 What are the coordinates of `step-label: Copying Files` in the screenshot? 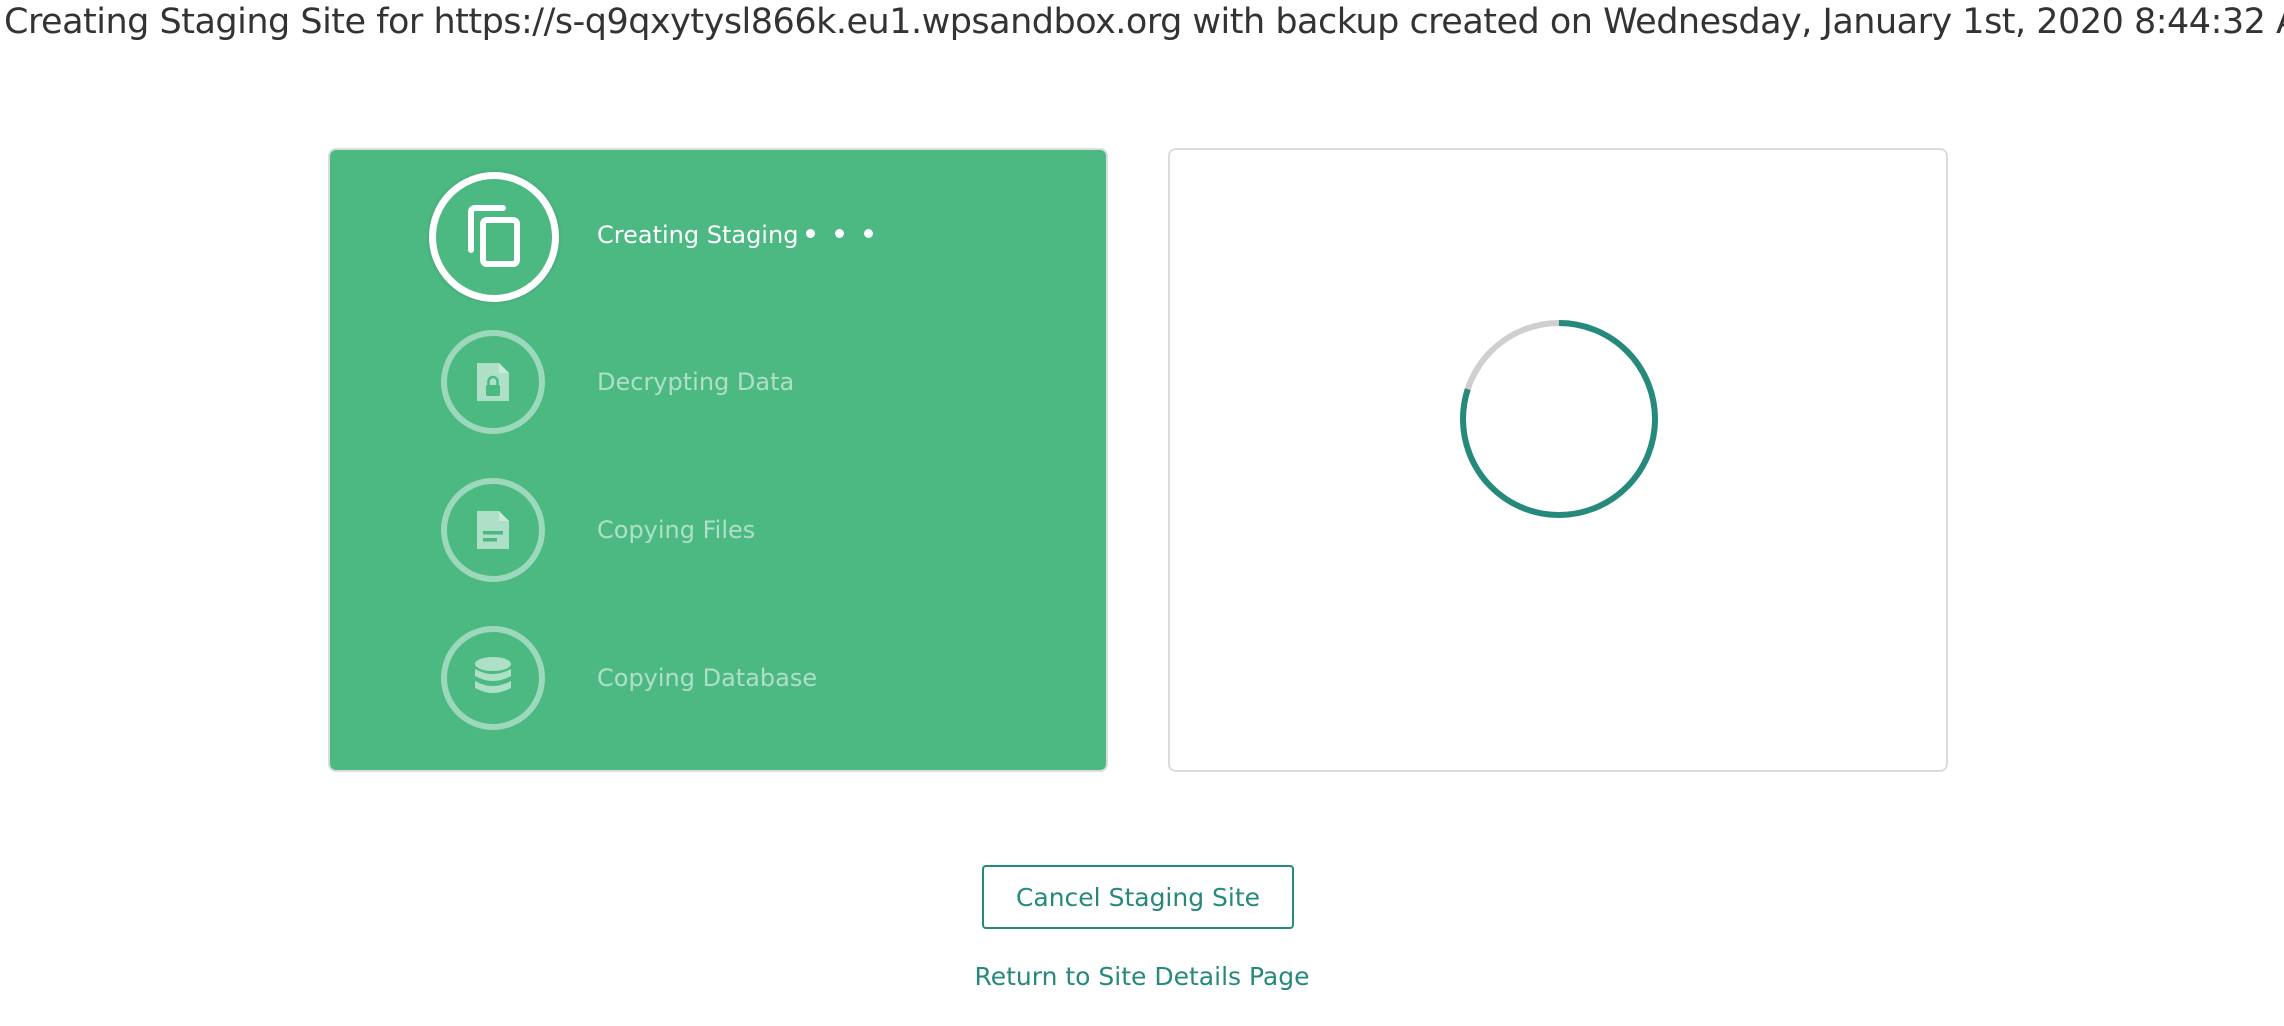 It's located at (676, 530).